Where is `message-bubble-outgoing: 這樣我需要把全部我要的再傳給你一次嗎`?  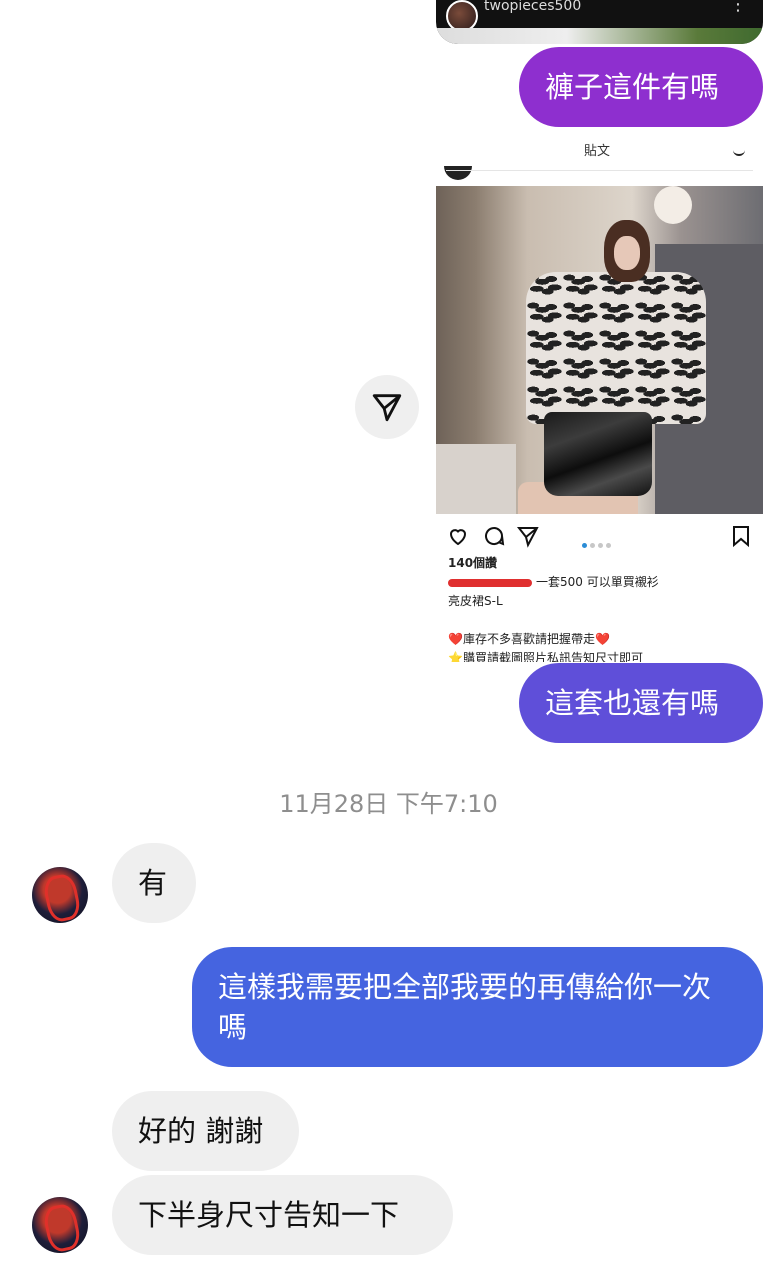 message-bubble-outgoing: 這樣我需要把全部我要的再傳給你一次嗎 is located at coordinates (477, 1007).